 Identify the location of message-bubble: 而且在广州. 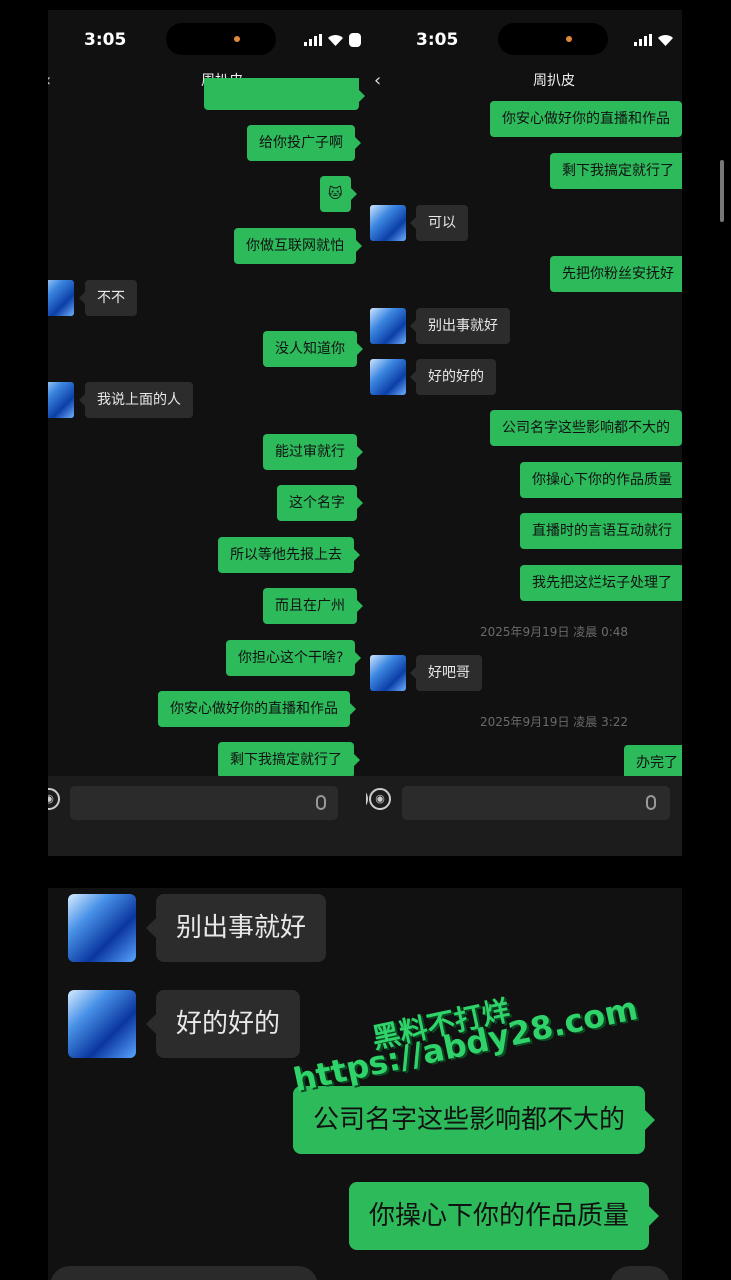
(313, 606).